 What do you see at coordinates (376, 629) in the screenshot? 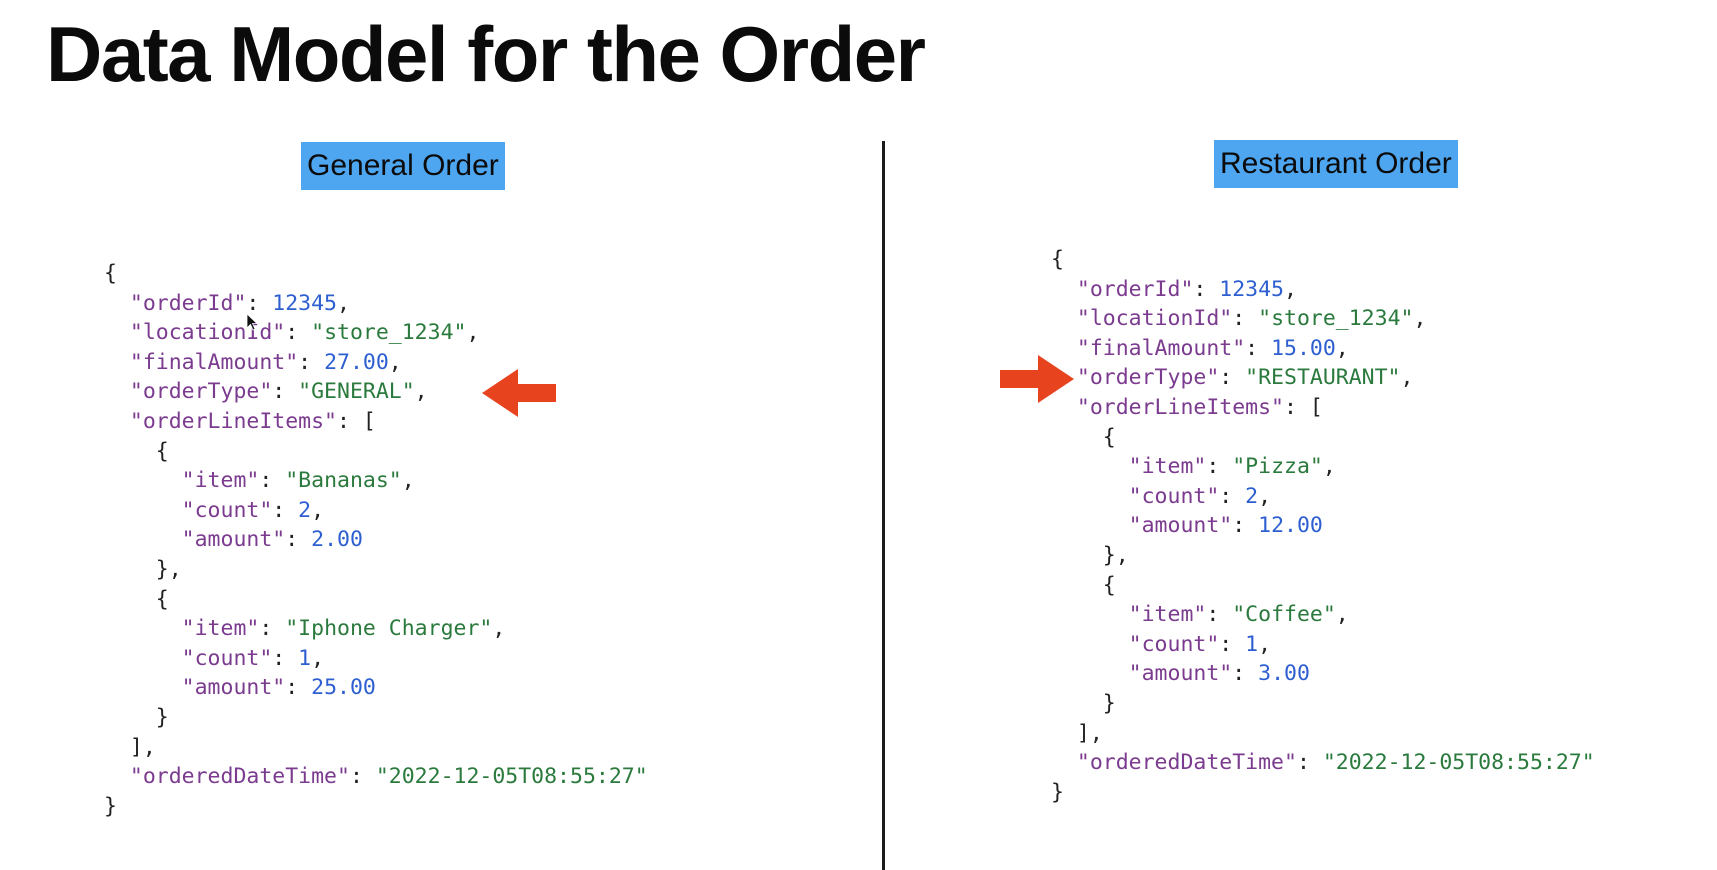
I see `code-line: "item": "Iphone Charger",` at bounding box center [376, 629].